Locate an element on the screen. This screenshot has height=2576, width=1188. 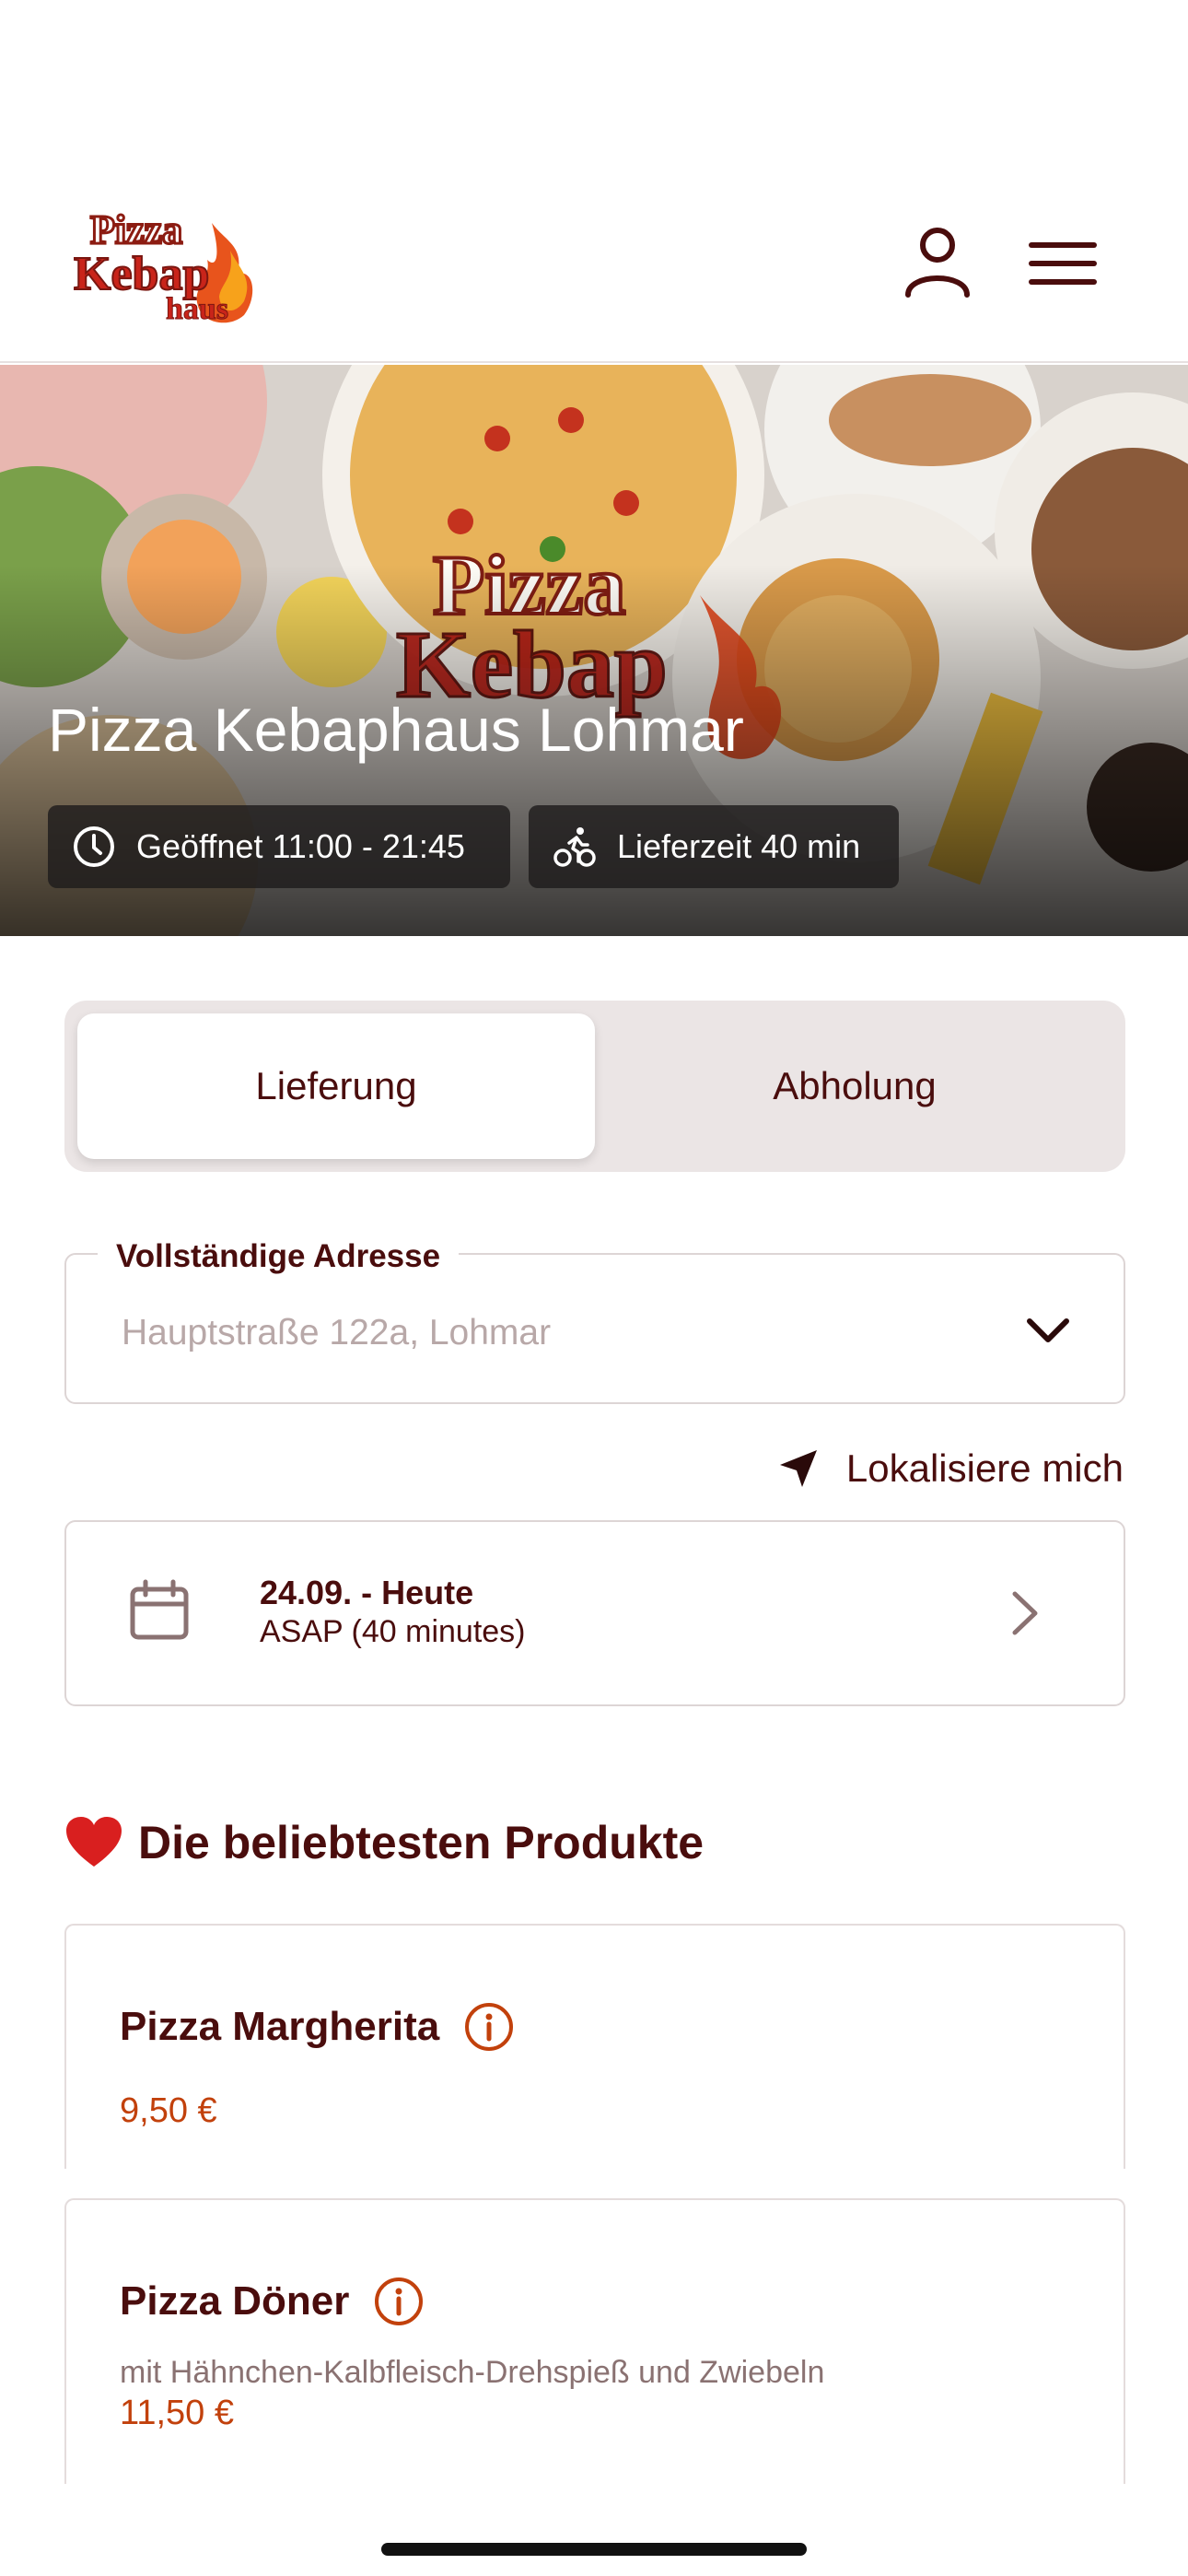
product-name-row: Pizza Margherita is located at coordinates (317, 2027).